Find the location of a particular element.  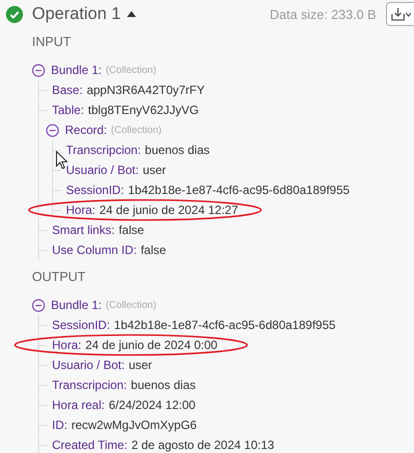

field-value: 24 de junio de 2024 12:27 is located at coordinates (168, 210).